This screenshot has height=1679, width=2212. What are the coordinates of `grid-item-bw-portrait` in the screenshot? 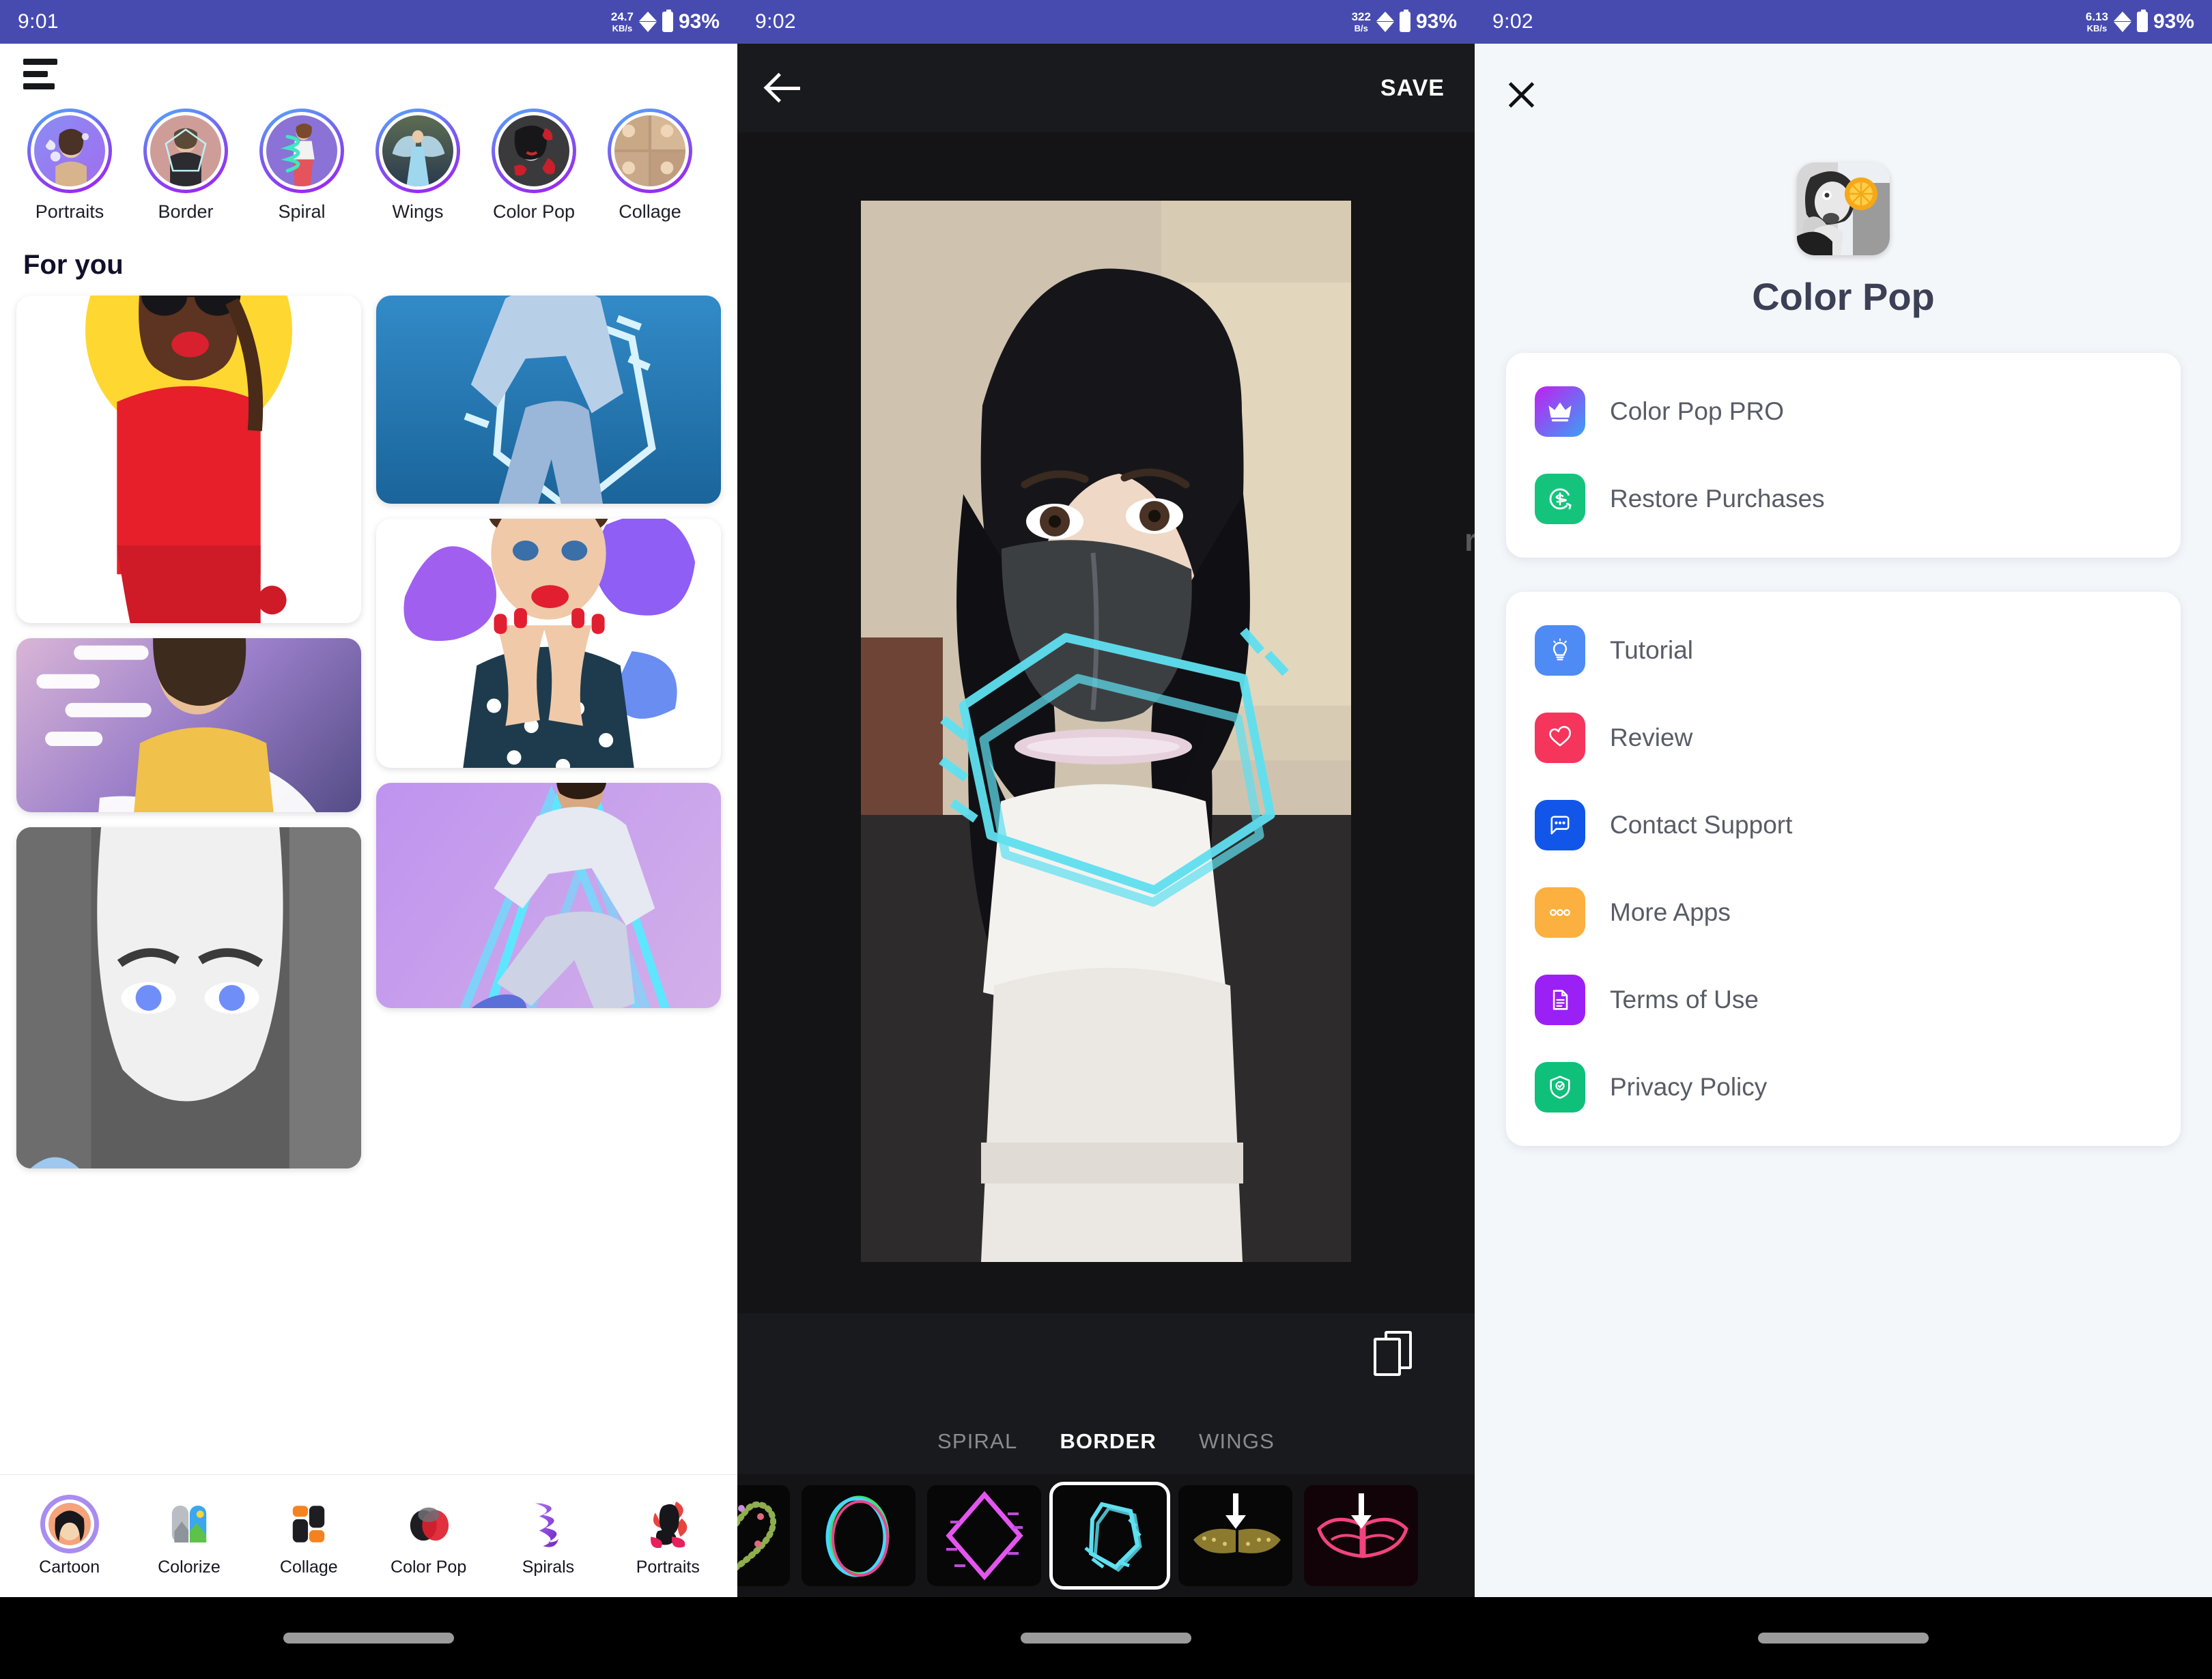 It's located at (188, 997).